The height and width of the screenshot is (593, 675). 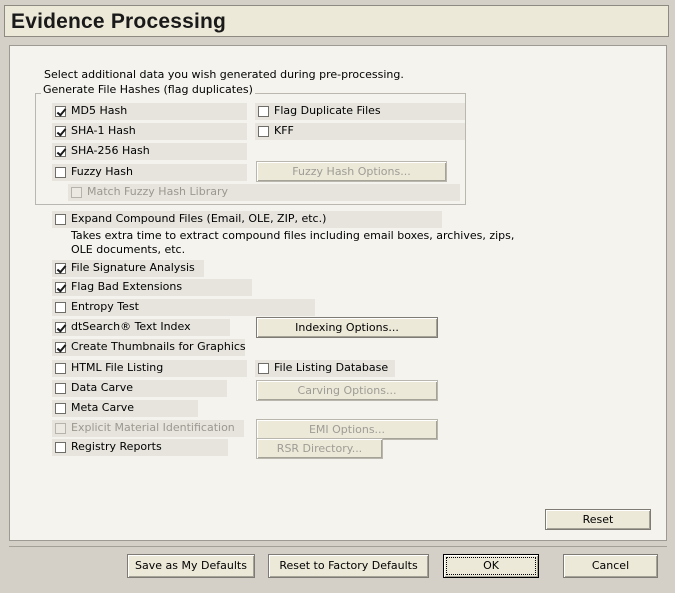 What do you see at coordinates (348, 566) in the screenshot?
I see `reset-to-factory-defaults-button: Reset to Factory Defaults` at bounding box center [348, 566].